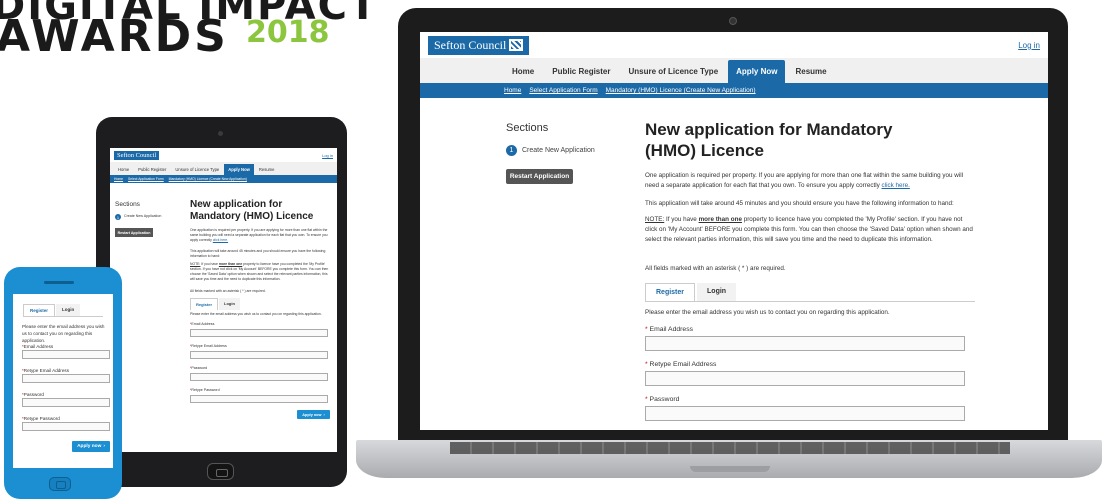  I want to click on retype-email-label-text: Retype Email Address, so click(683, 364).